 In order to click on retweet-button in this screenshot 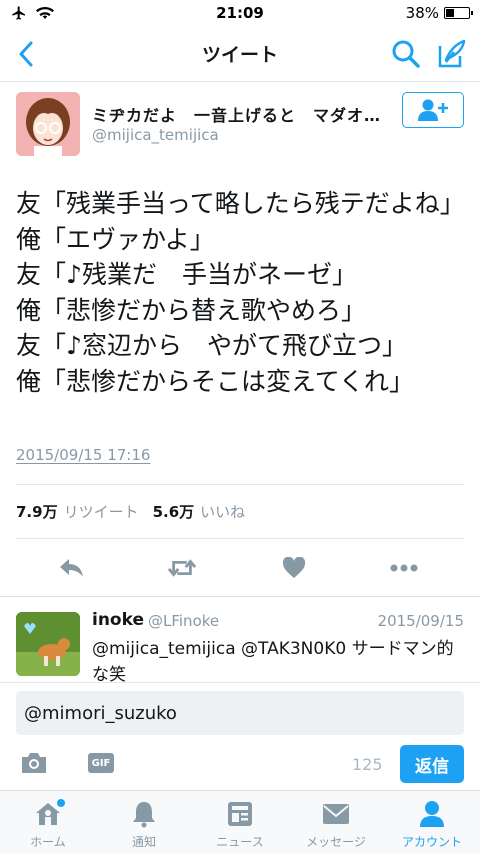, I will do `click(182, 568)`.